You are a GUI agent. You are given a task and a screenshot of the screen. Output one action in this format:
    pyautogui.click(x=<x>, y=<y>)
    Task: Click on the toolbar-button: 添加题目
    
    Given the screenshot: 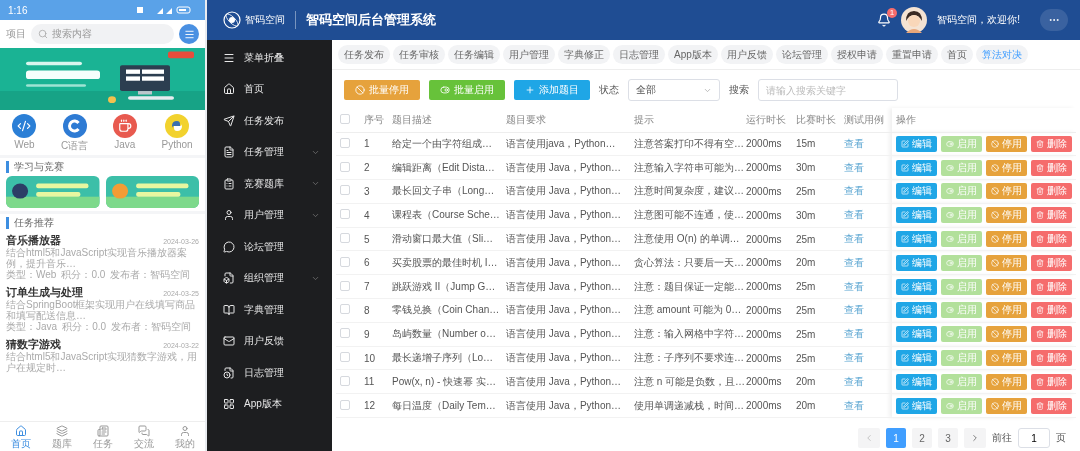 What is the action you would take?
    pyautogui.click(x=552, y=90)
    